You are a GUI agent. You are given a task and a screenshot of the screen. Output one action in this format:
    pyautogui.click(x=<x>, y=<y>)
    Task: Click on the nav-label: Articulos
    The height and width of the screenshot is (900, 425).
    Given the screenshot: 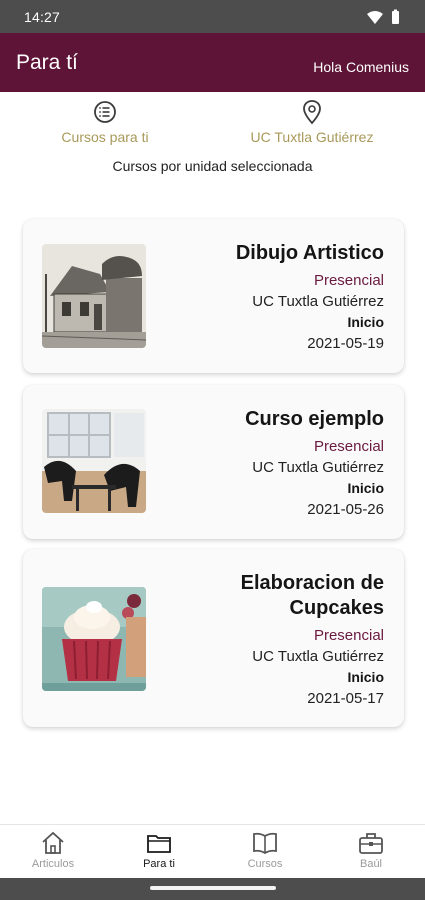 What is the action you would take?
    pyautogui.click(x=53, y=864)
    